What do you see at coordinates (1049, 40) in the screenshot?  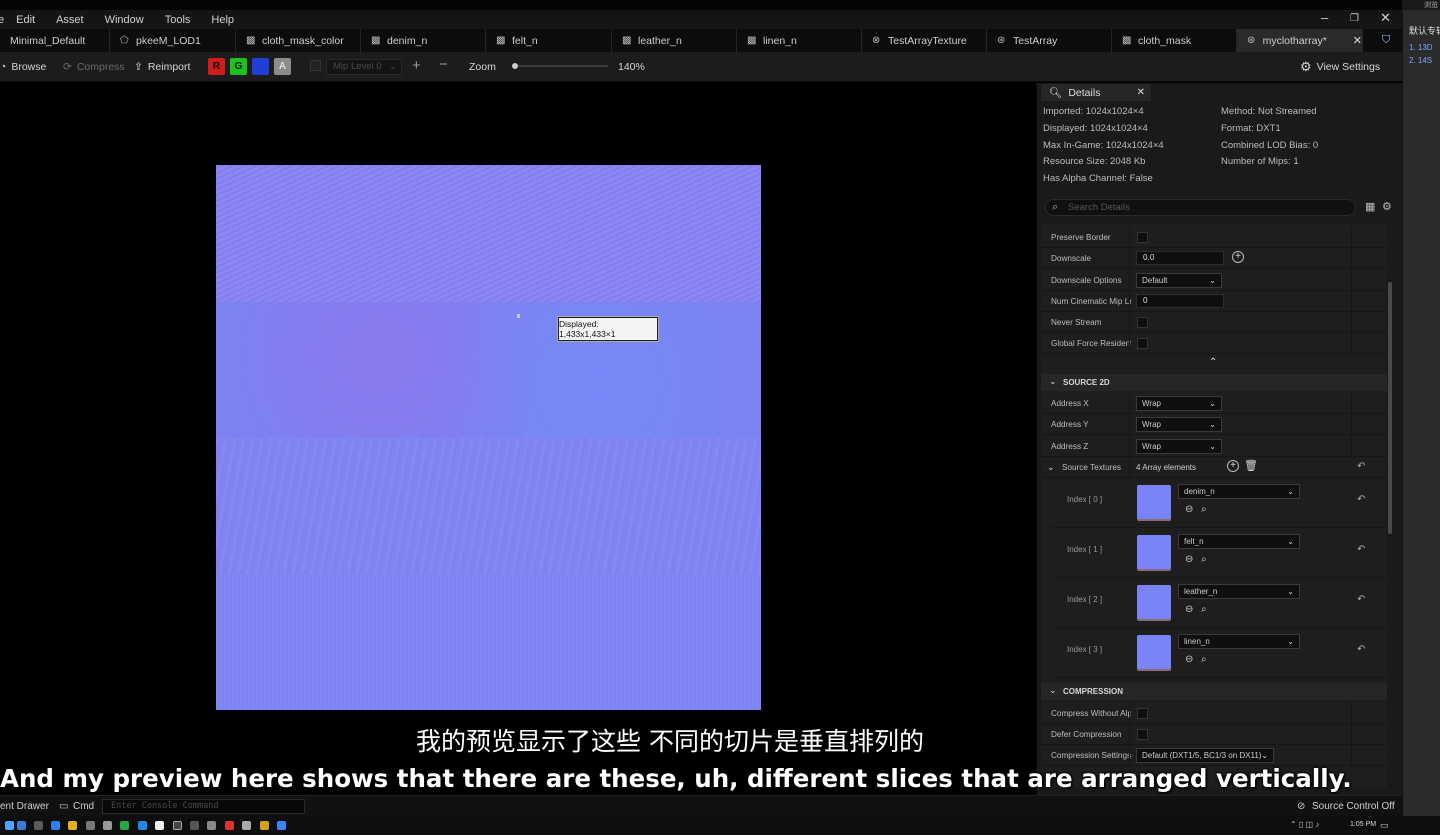 I see `tab-test-array: ⊛ TestArray` at bounding box center [1049, 40].